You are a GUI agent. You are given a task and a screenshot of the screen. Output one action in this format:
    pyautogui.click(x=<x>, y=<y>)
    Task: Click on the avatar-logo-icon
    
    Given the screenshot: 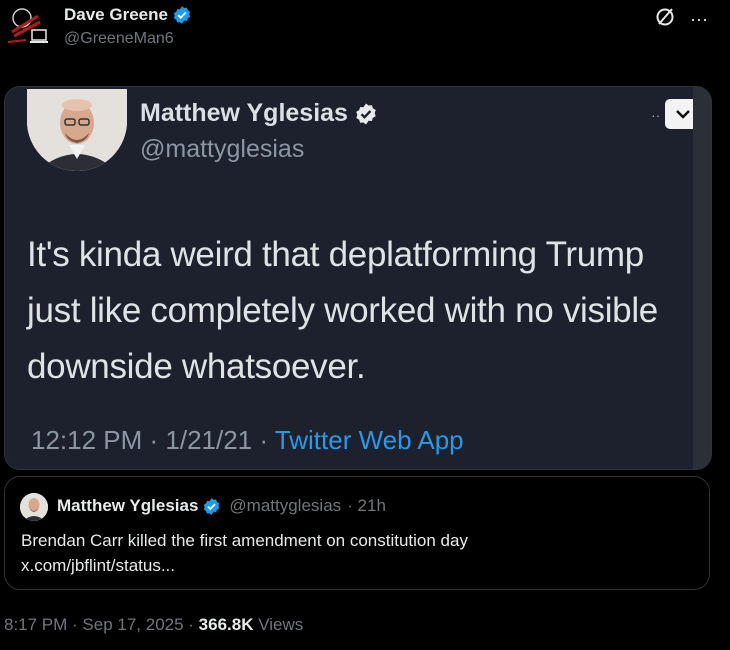 What is the action you would take?
    pyautogui.click(x=29, y=25)
    